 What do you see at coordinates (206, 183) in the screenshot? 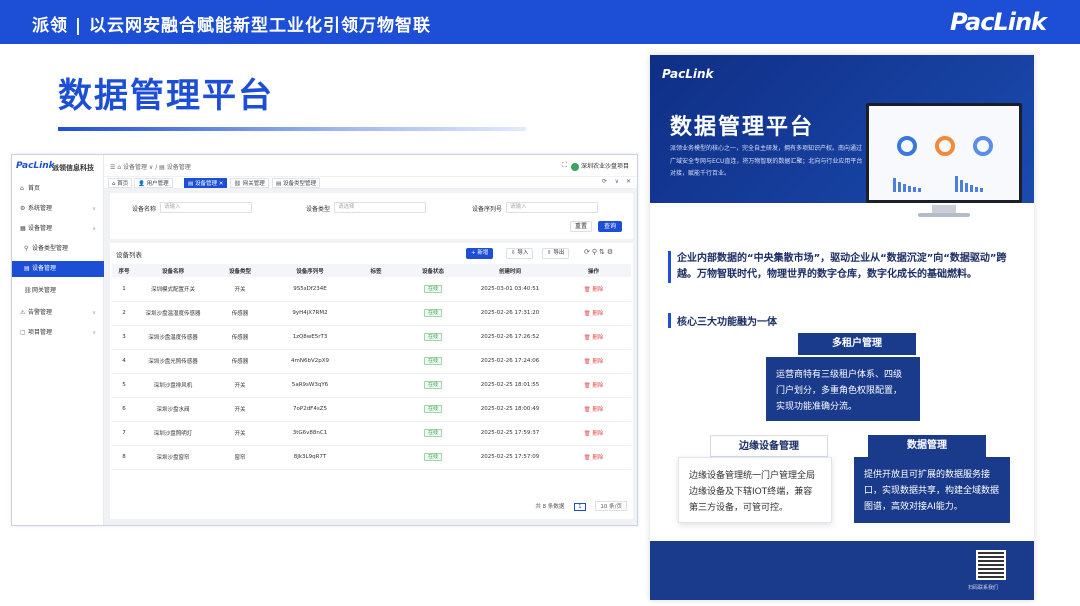
I see `tab-devices: ▤ 设备管理 ✕` at bounding box center [206, 183].